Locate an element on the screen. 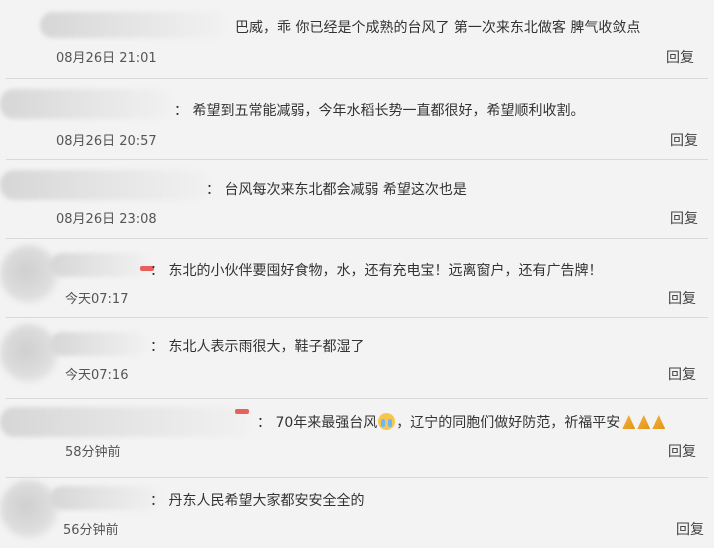  comment-text: ： 丹东人民希望大家都安安全全的 is located at coordinates (257, 501).